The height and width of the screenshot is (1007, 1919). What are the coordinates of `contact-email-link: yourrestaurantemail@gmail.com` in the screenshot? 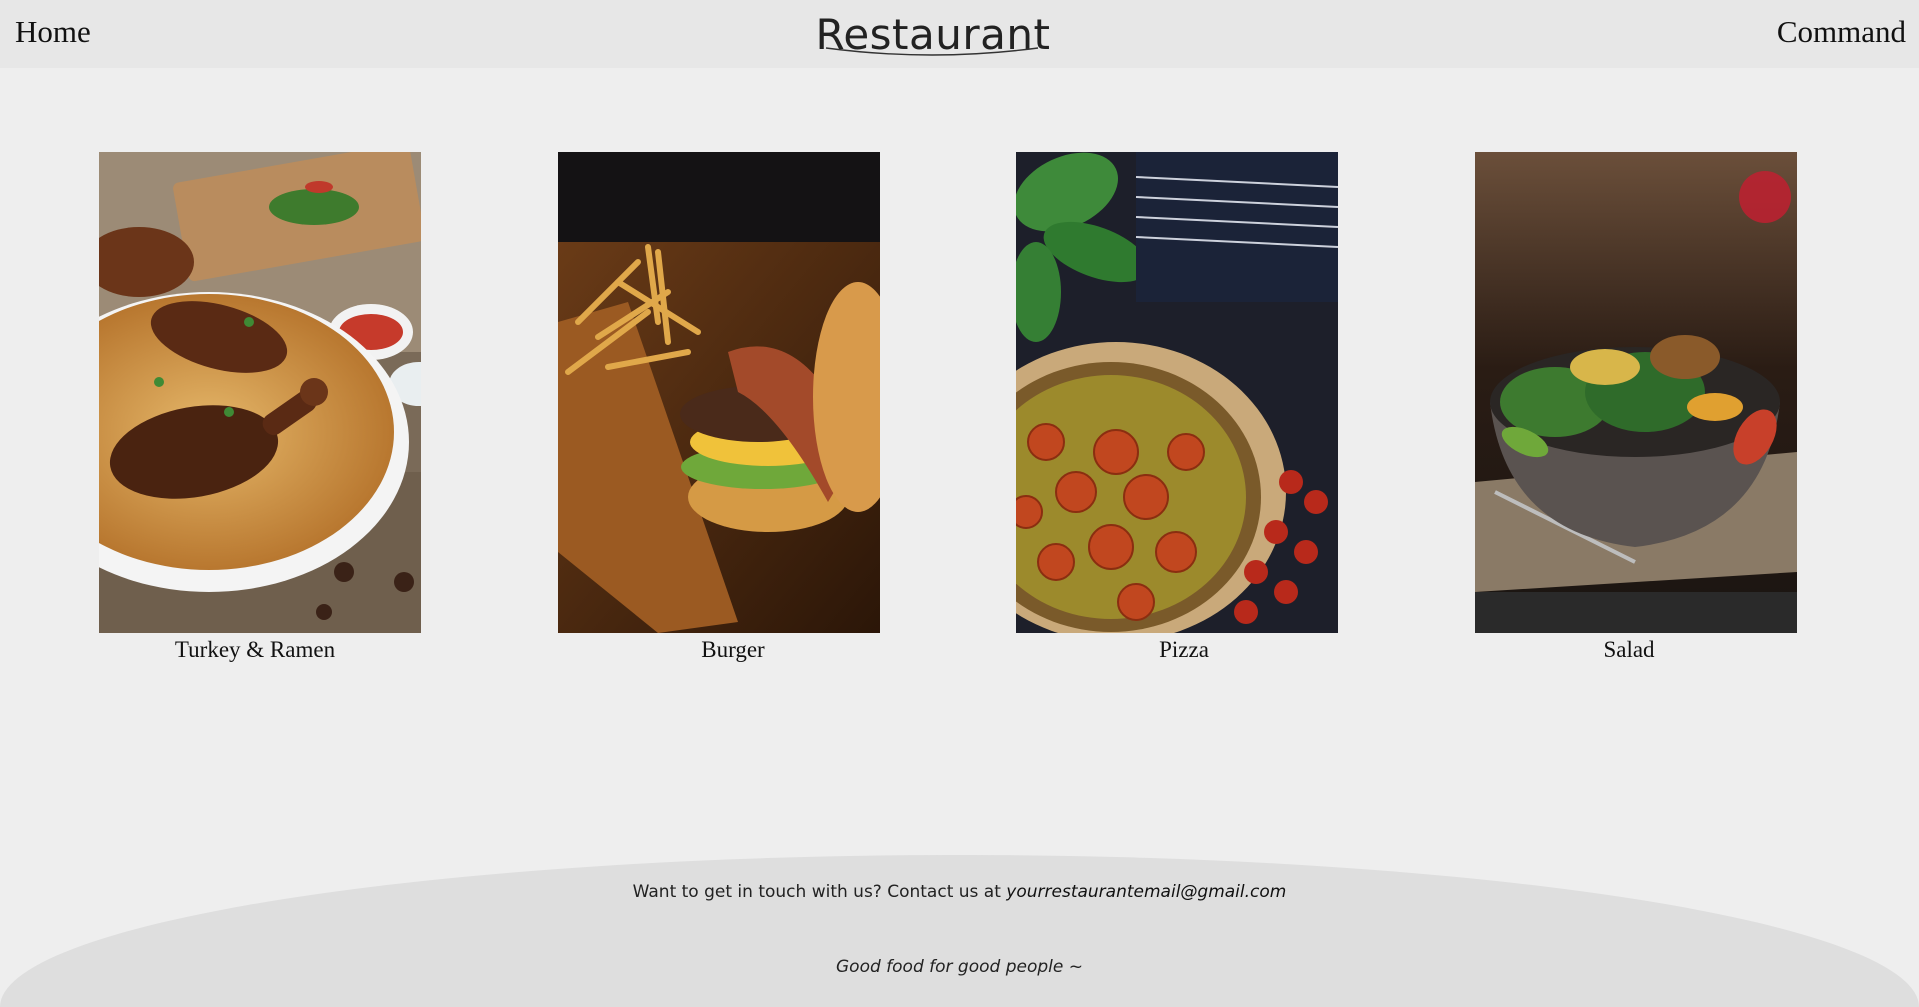 It's located at (1146, 892).